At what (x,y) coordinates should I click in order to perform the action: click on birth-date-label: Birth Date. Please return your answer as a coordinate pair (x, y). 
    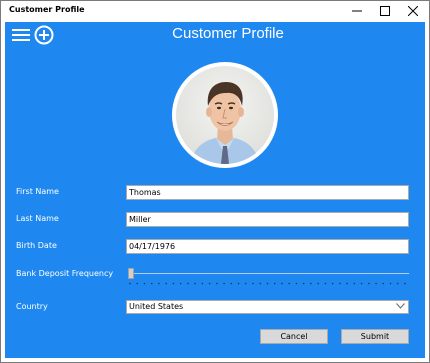
    Looking at the image, I should click on (36, 245).